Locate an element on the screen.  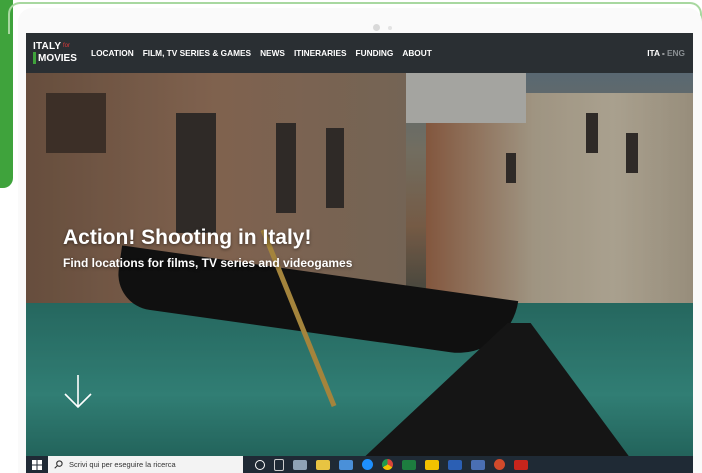
store-icon is located at coordinates (346, 464).